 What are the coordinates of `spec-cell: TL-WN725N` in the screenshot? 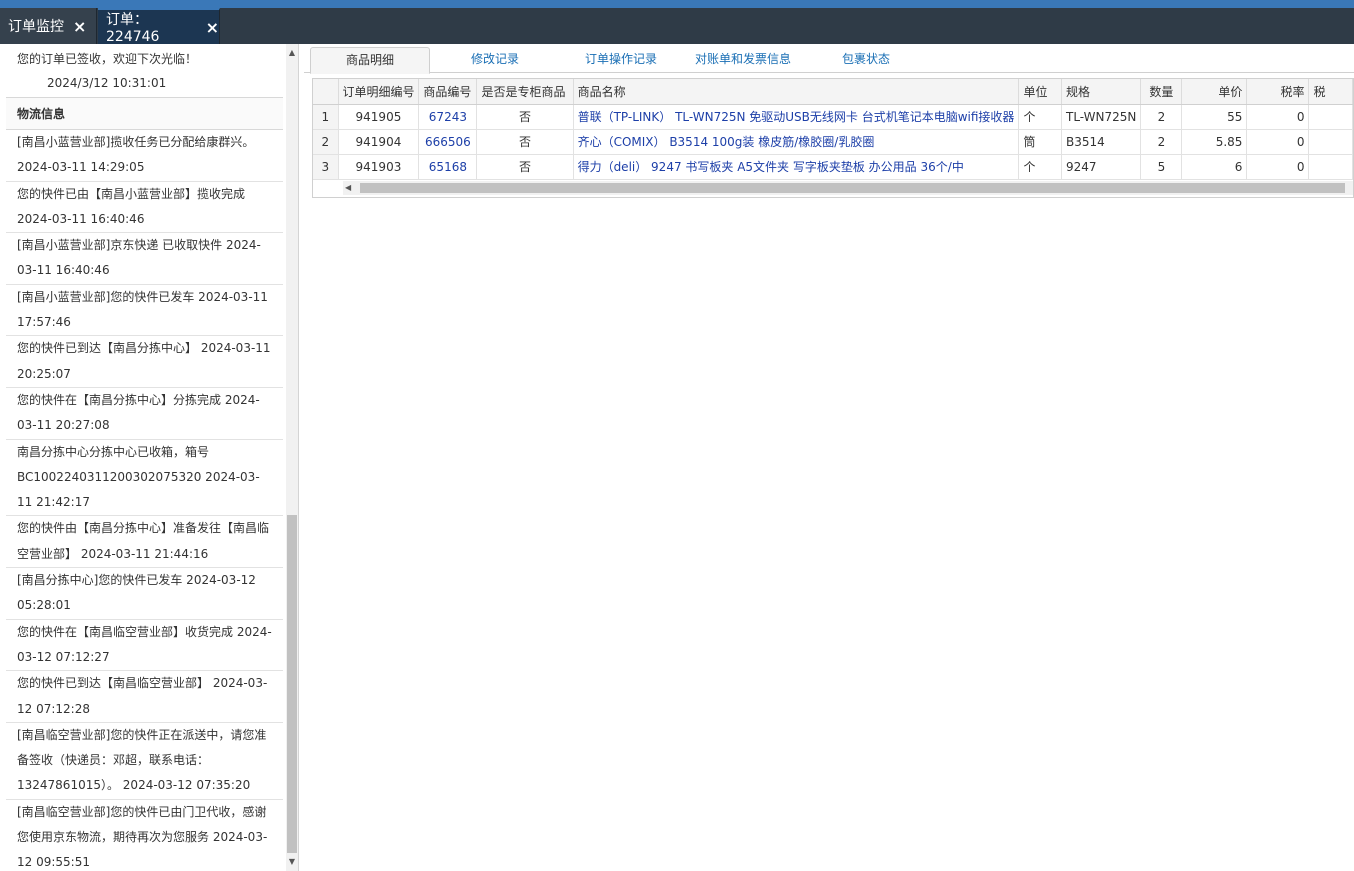 It's located at (1101, 117).